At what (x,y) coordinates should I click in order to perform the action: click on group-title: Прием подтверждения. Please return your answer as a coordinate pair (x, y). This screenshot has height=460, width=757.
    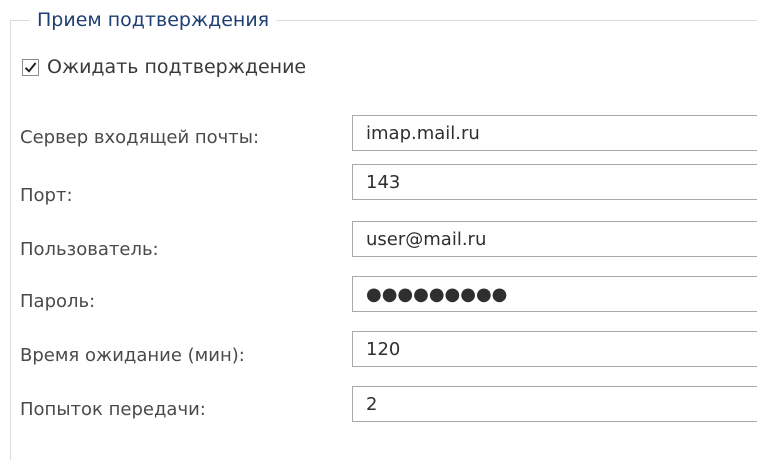
    Looking at the image, I should click on (153, 20).